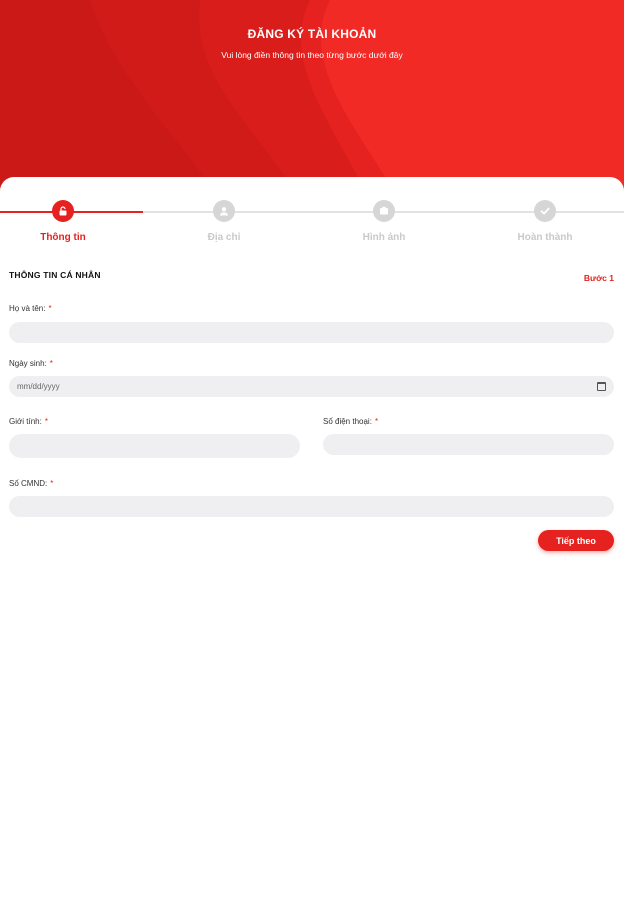 The image size is (624, 900). I want to click on step-info: Thông tin, so click(66, 221).